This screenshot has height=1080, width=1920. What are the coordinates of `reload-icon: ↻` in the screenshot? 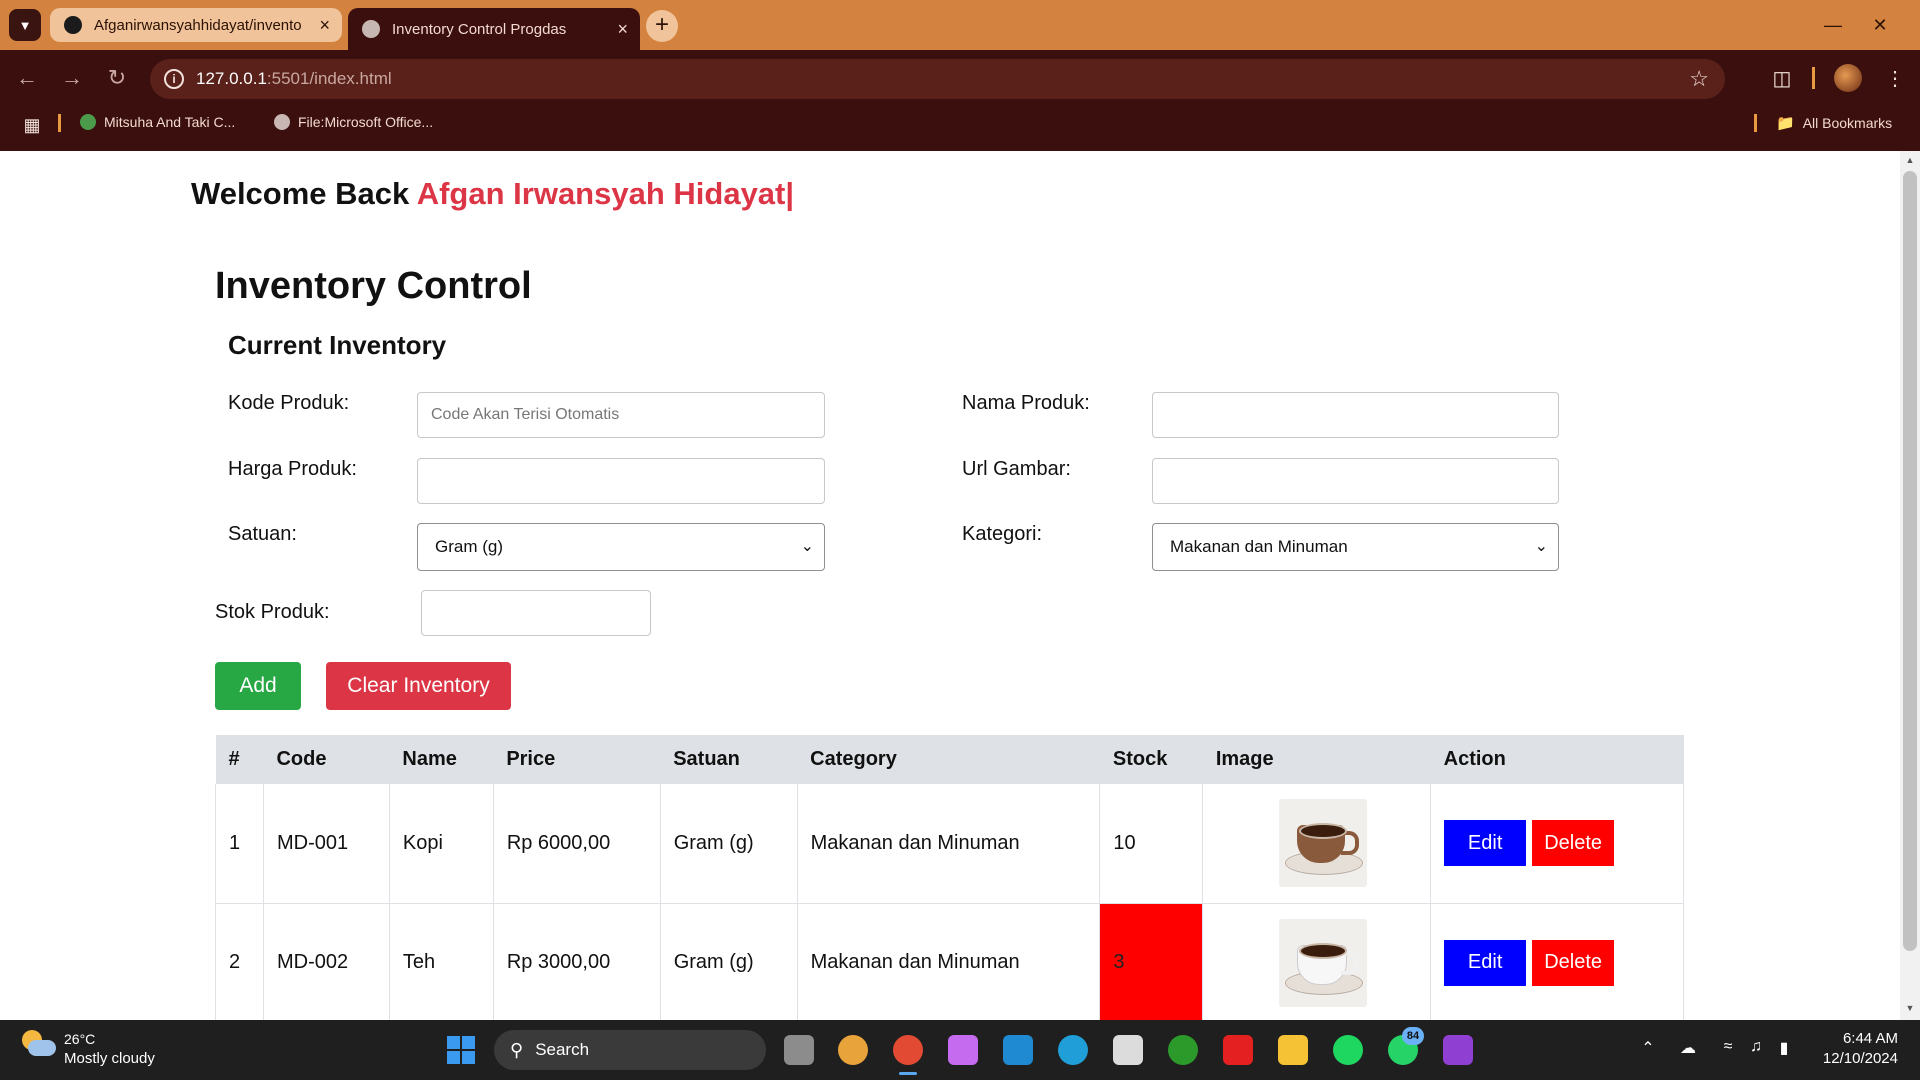 It's located at (117, 78).